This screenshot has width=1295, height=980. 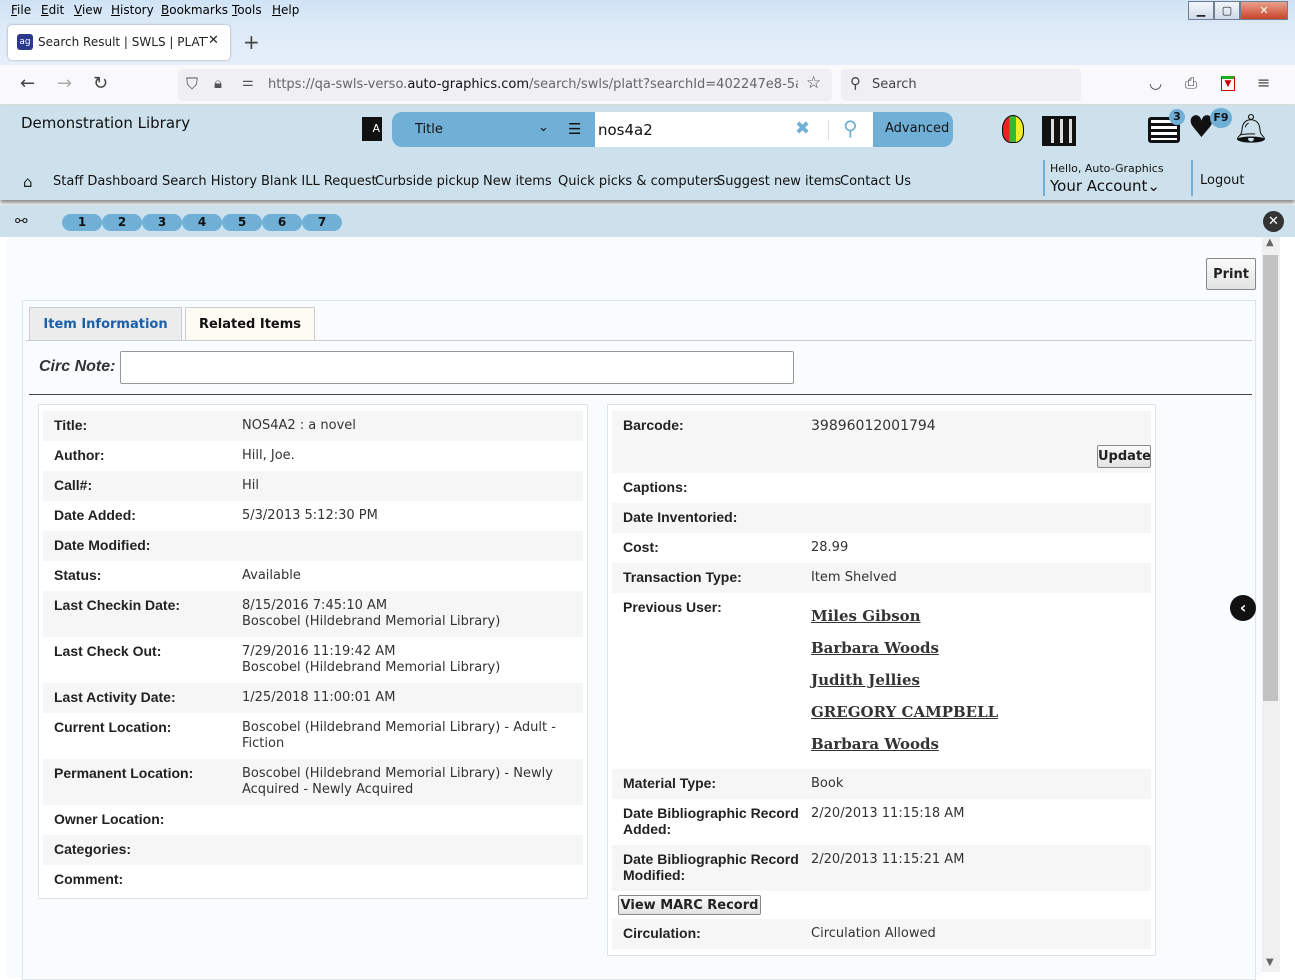 What do you see at coordinates (119, 42) in the screenshot?
I see `browser-tab: ag Search Result | SWLS | PLATT | A ✕` at bounding box center [119, 42].